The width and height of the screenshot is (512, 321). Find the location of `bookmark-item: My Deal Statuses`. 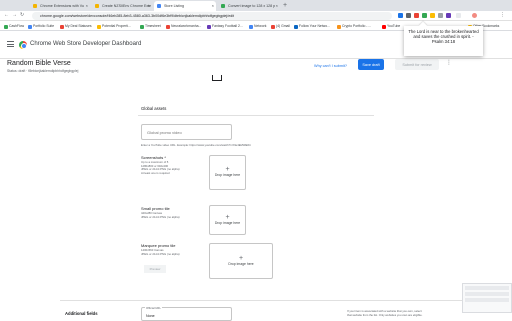

bookmark-item: My Deal Statuses is located at coordinates (76, 26).